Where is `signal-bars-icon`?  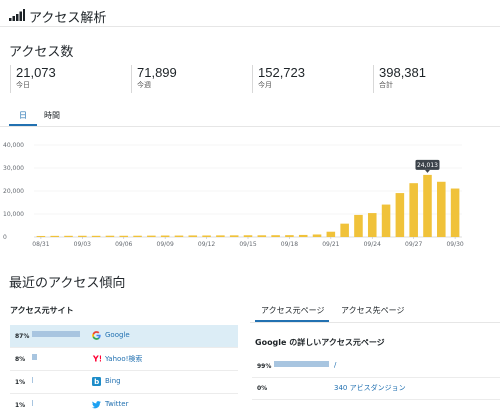
signal-bars-icon is located at coordinates (17, 15).